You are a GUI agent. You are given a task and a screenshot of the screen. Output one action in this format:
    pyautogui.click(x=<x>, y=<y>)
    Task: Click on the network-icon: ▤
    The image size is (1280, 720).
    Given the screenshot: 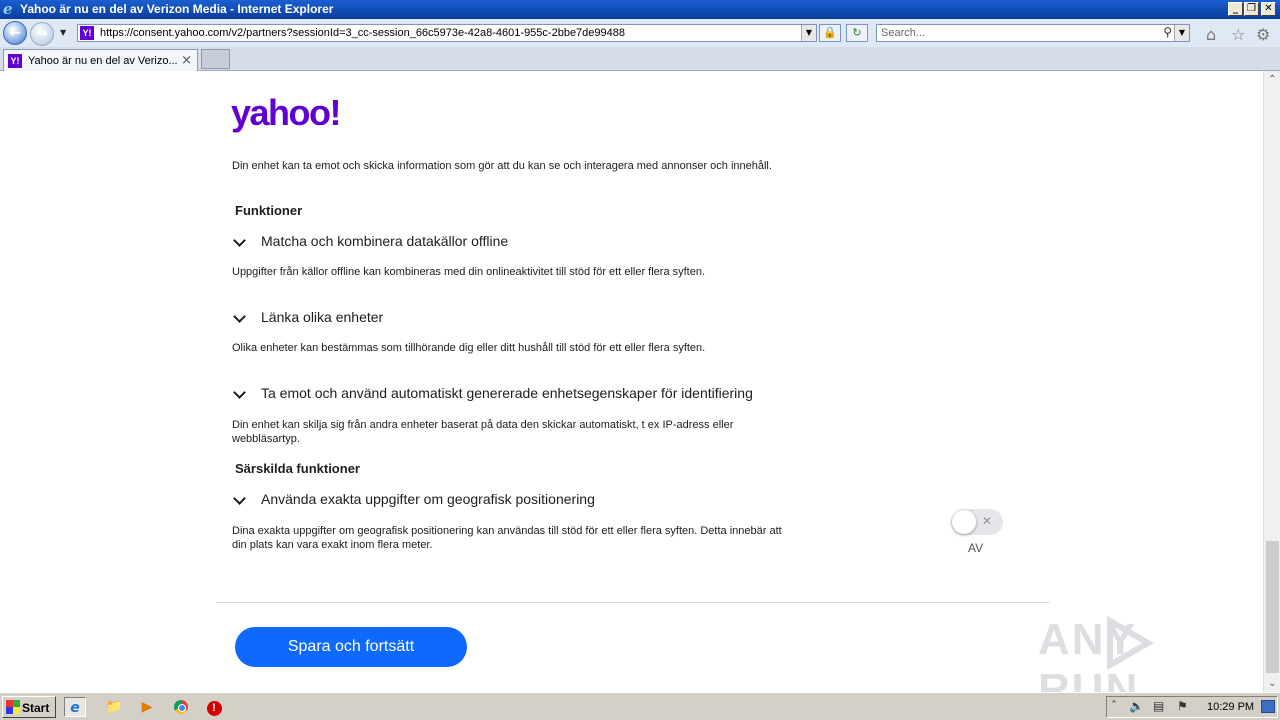 What is the action you would take?
    pyautogui.click(x=1158, y=706)
    